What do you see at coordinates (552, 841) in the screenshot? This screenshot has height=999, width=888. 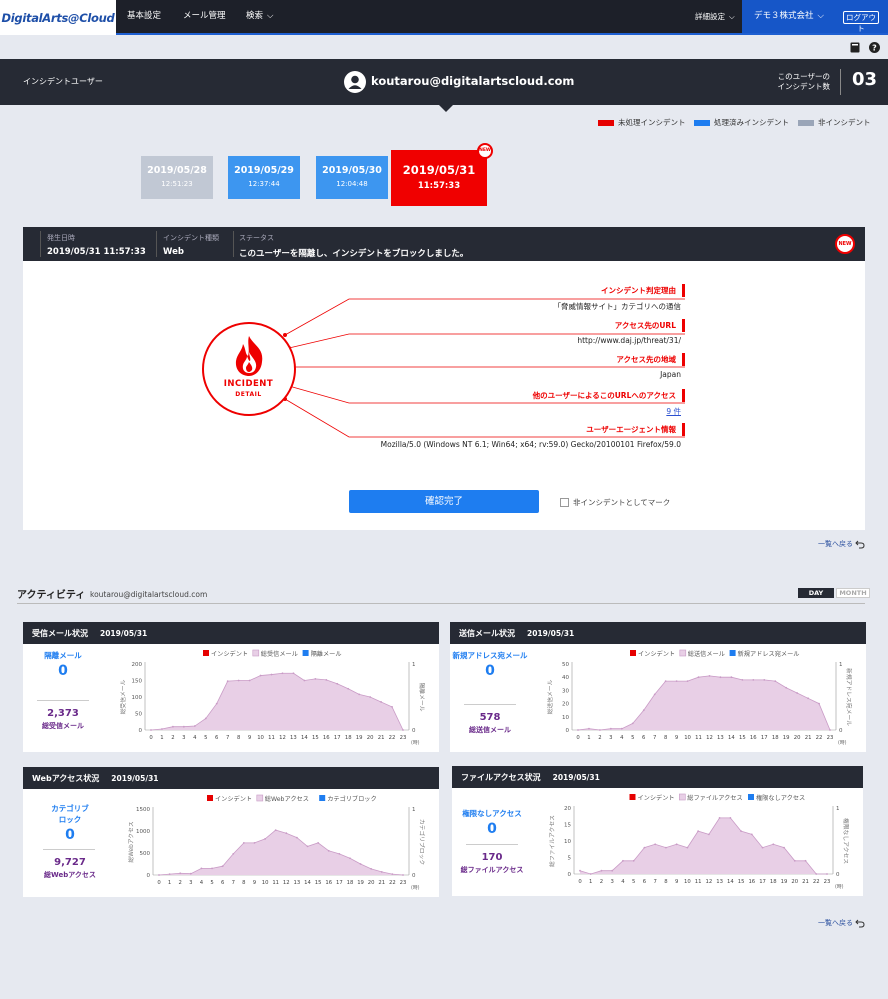 I see `y-axis-label: 総ファイルアクセス` at bounding box center [552, 841].